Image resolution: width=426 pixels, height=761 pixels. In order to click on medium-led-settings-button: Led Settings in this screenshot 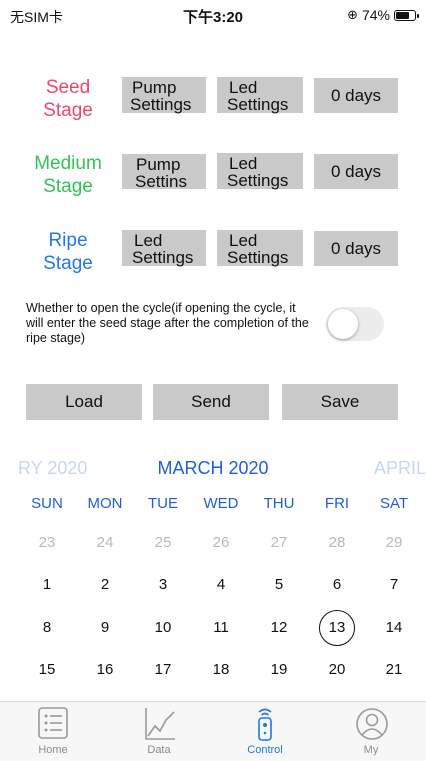, I will do `click(260, 171)`.